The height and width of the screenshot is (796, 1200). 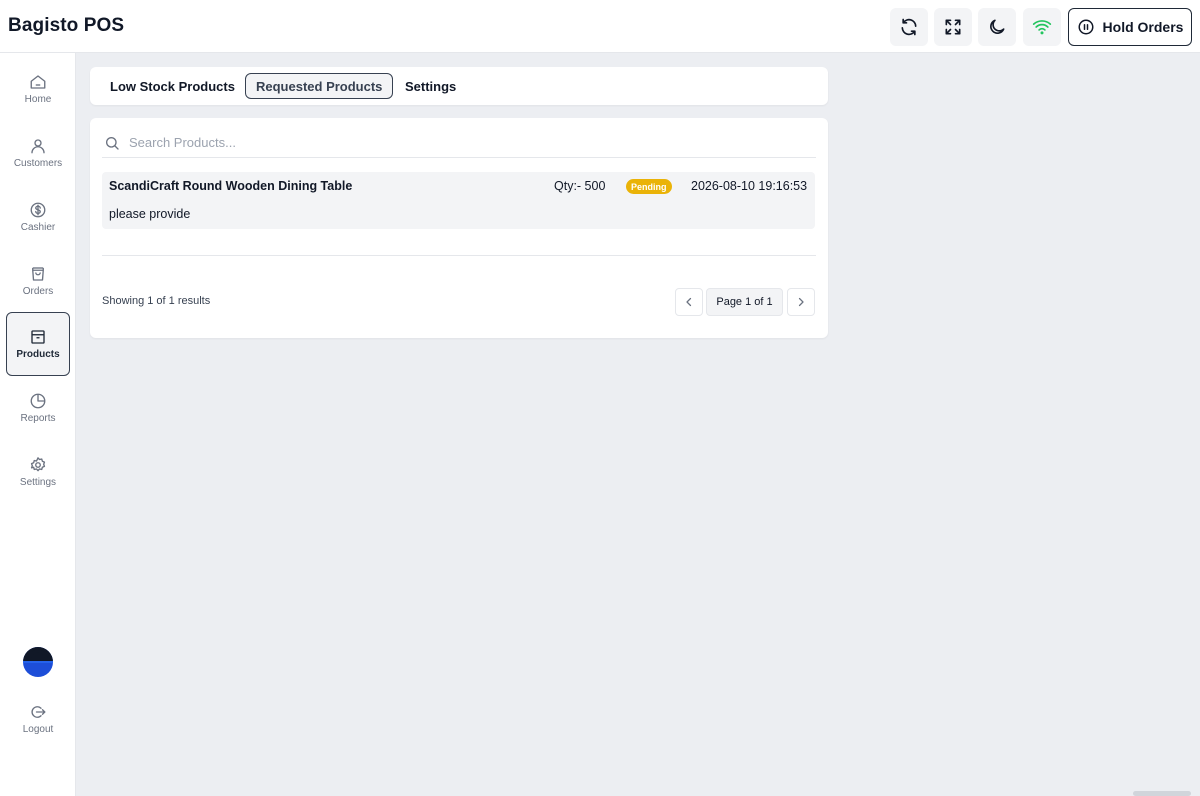 What do you see at coordinates (319, 86) in the screenshot?
I see `tab-requested-products: Requested Products` at bounding box center [319, 86].